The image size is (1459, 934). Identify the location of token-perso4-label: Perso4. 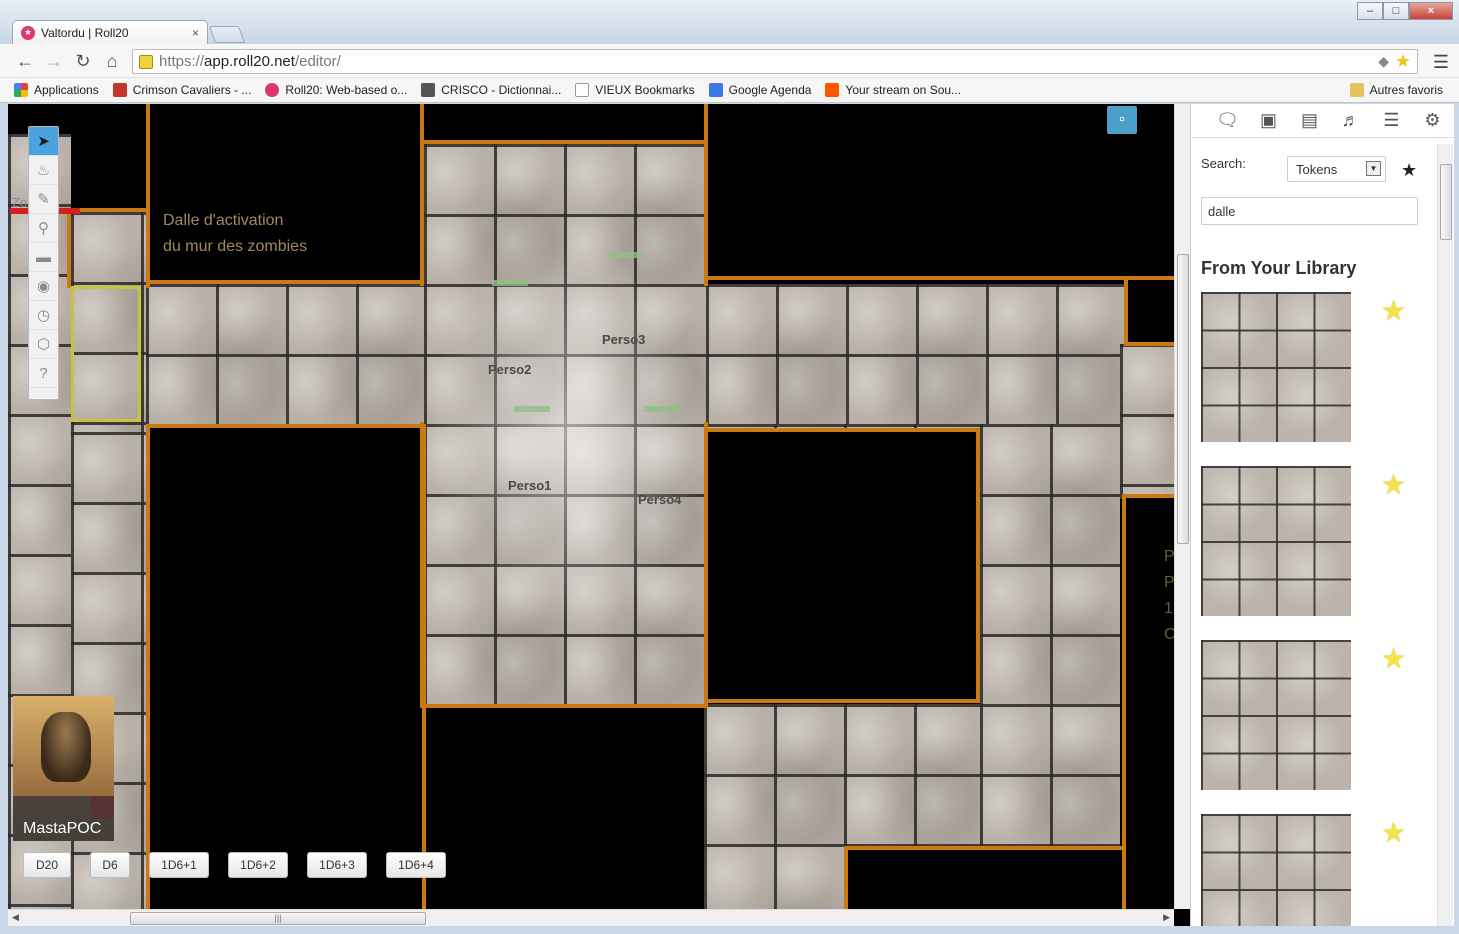
(659, 499).